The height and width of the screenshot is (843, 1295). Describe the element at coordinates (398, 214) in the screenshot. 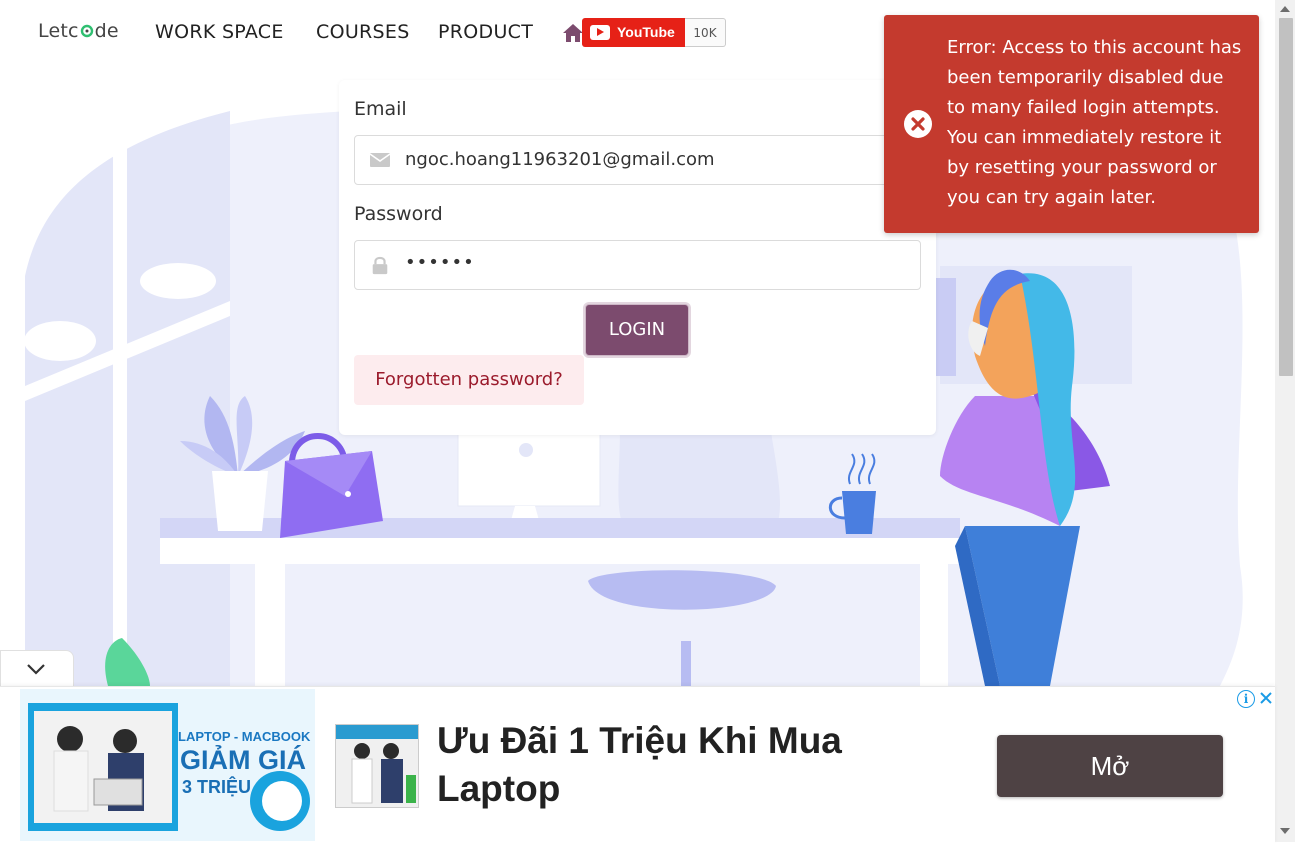

I see `password-label: Password` at that location.